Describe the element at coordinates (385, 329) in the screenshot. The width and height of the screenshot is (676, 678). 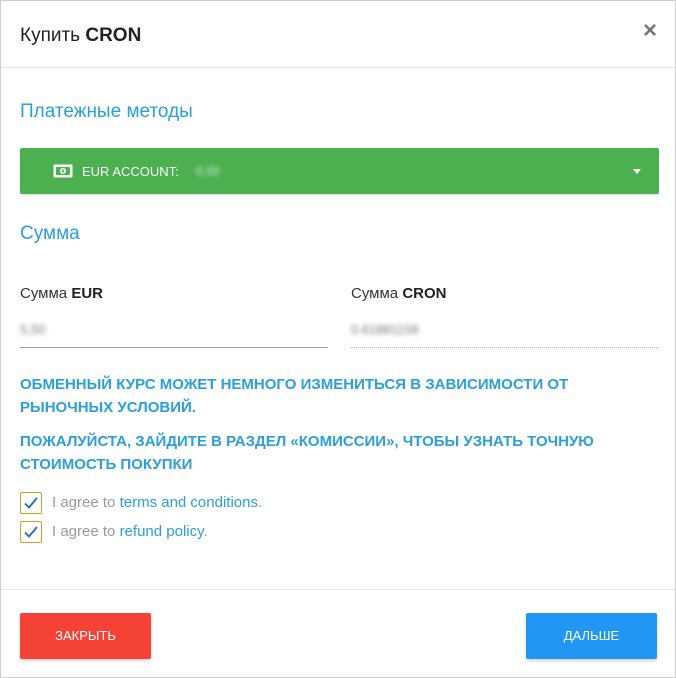
I see `cron-amount-field: 0.61881158` at that location.